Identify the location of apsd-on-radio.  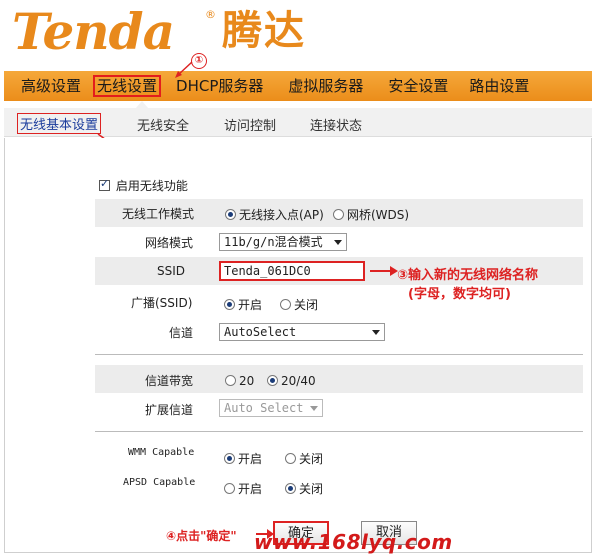
(229, 488).